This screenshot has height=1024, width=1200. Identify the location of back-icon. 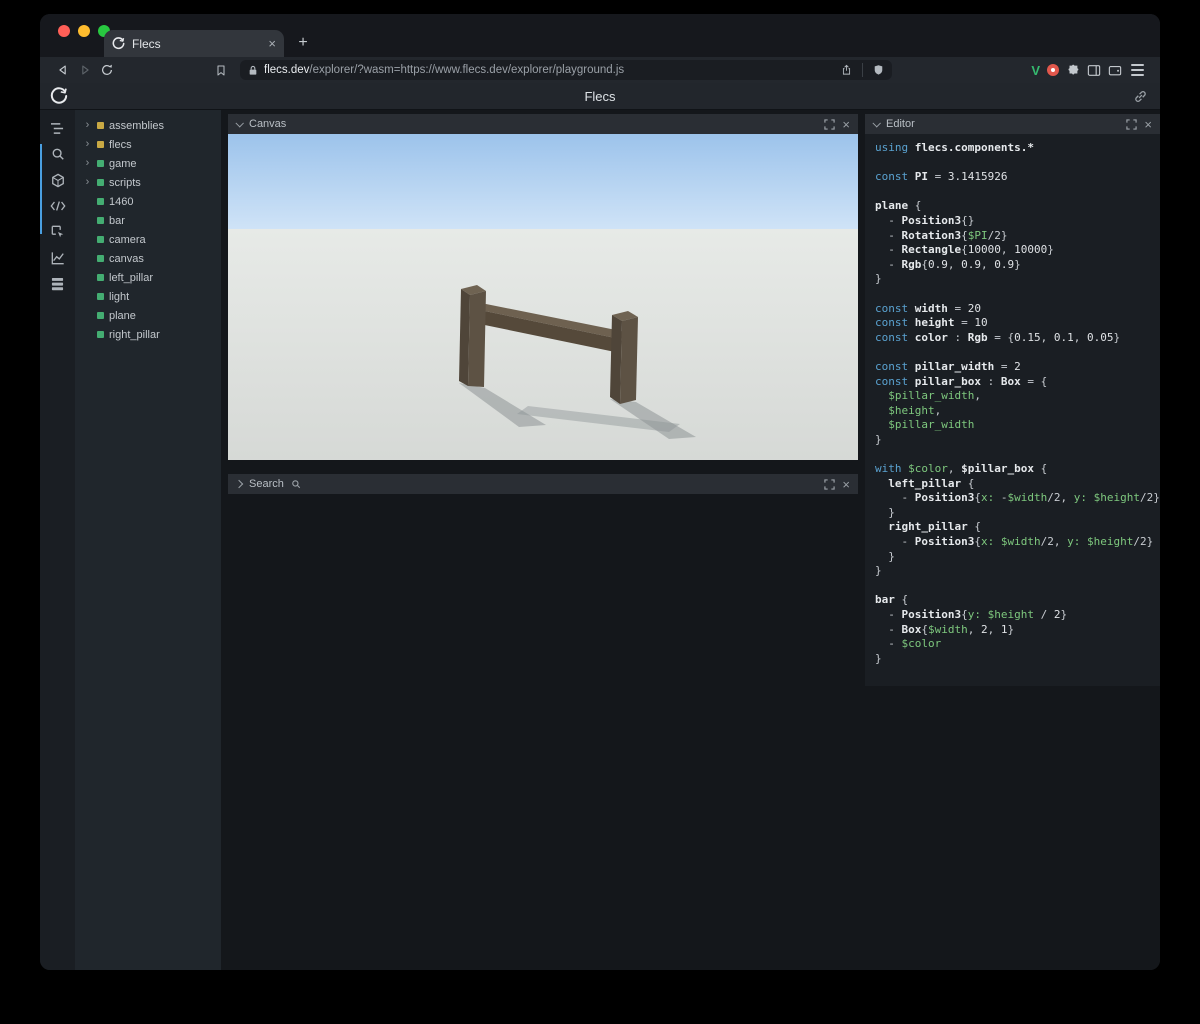
(63, 70).